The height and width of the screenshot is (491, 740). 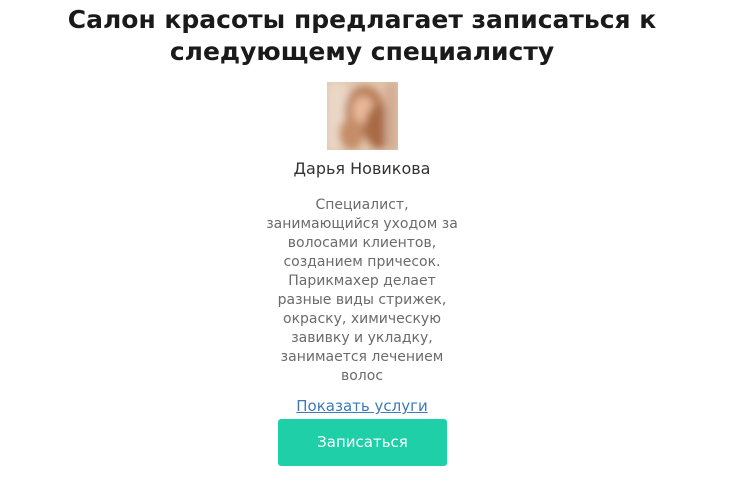 What do you see at coordinates (362, 168) in the screenshot?
I see `specialist-name: Дарья Новикова` at bounding box center [362, 168].